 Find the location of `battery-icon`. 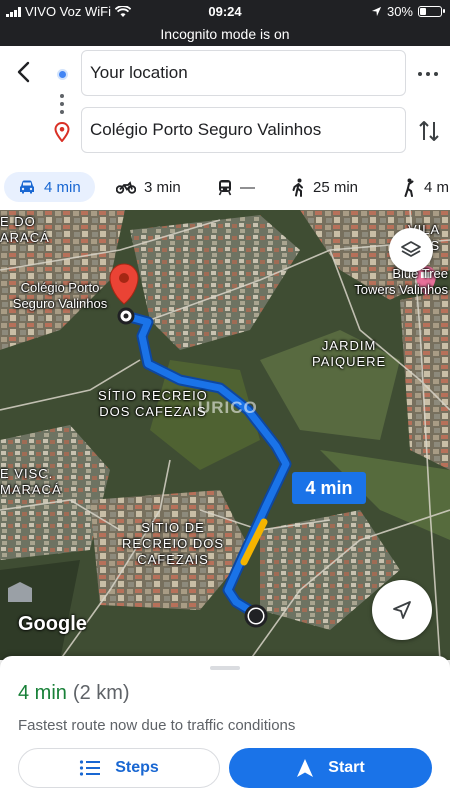

battery-icon is located at coordinates (431, 11).